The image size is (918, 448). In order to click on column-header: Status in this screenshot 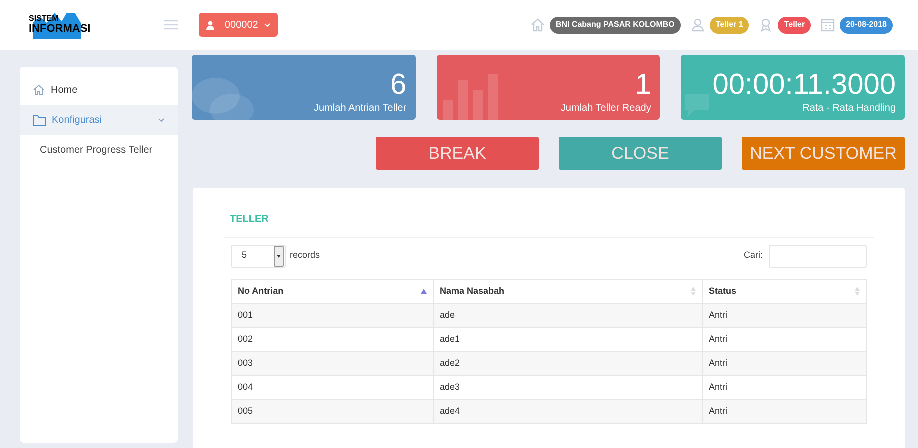, I will do `click(784, 292)`.